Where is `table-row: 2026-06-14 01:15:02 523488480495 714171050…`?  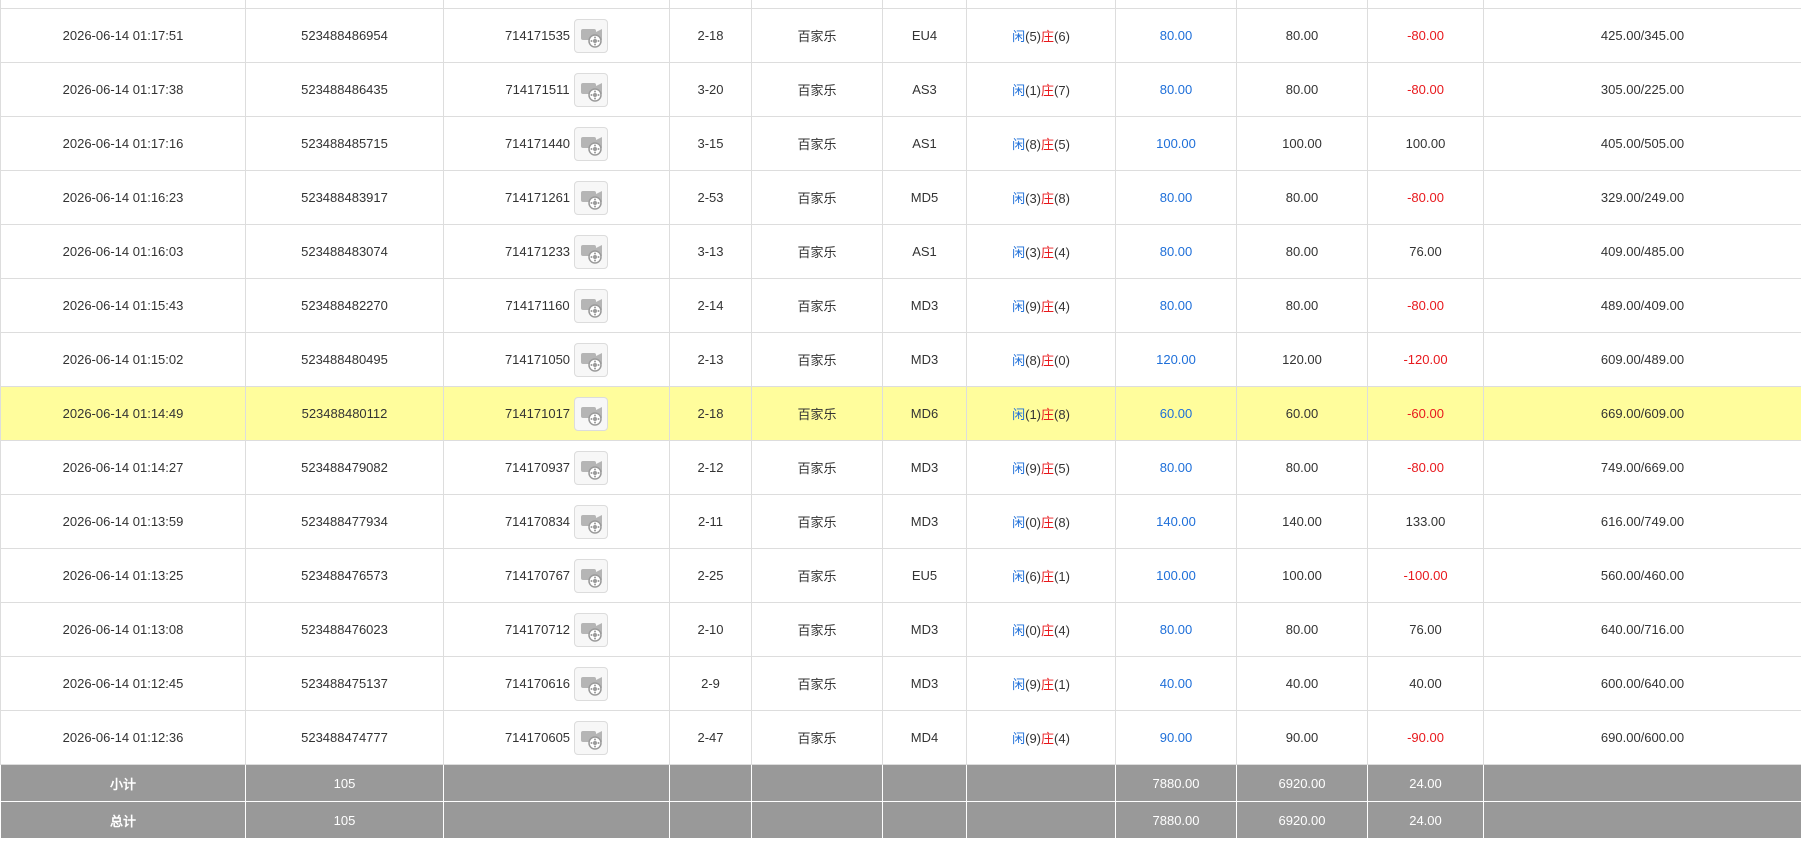 table-row: 2026-06-14 01:15:02 523488480495 714171050… is located at coordinates (900, 359).